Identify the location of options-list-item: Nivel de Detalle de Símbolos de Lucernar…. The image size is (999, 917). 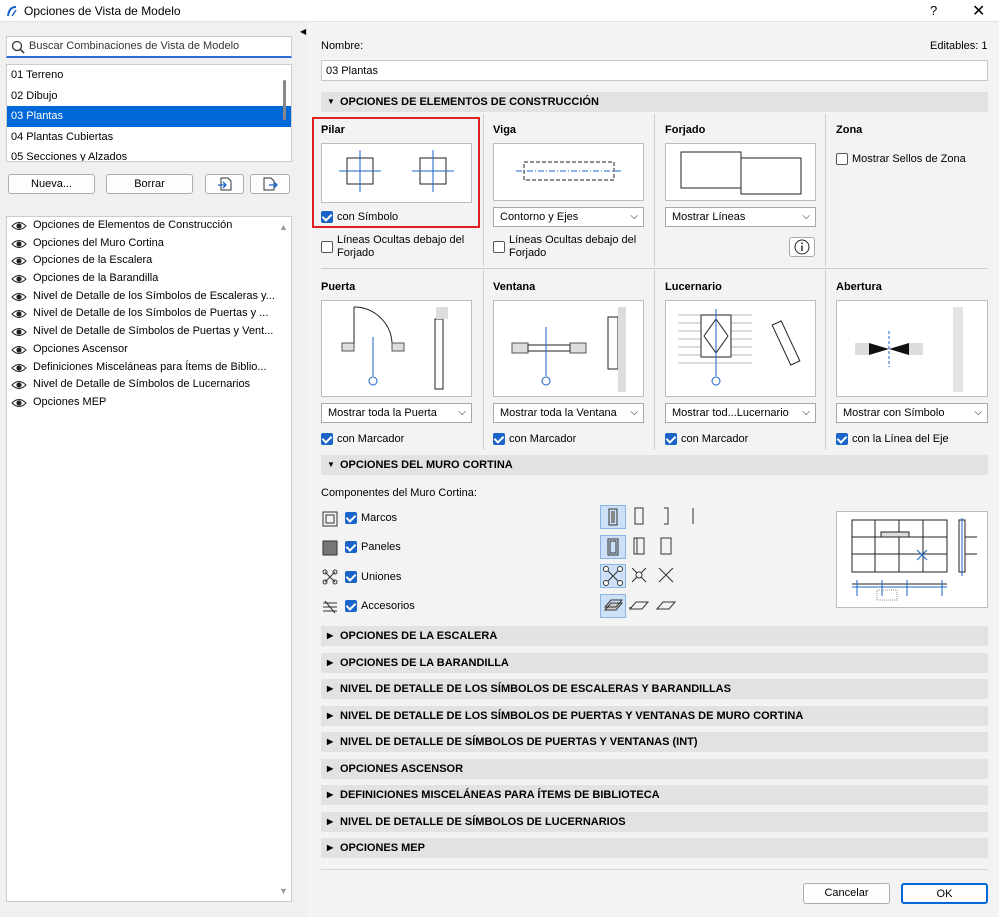
(149, 385).